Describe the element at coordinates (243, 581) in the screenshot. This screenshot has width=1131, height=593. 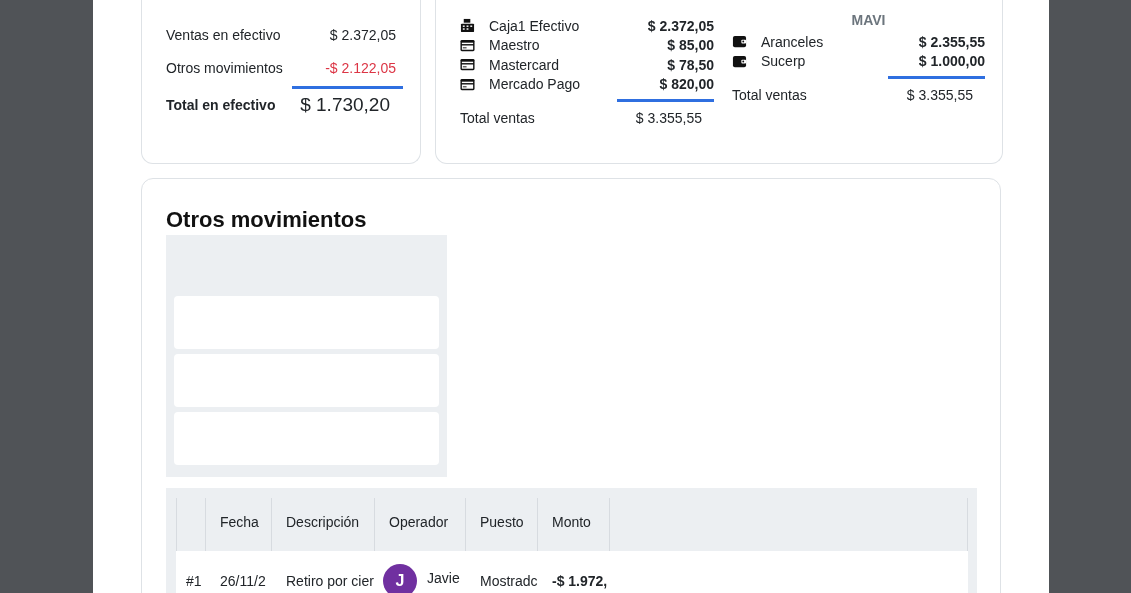
I see `table-cell-text: 26/11/2` at that location.